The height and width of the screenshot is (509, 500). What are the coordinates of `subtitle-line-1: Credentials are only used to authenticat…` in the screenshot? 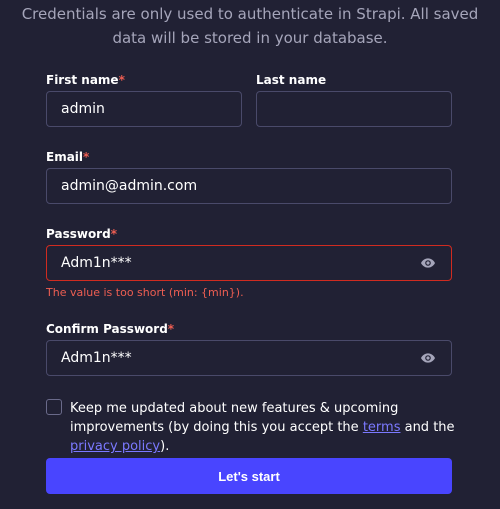 It's located at (250, 14).